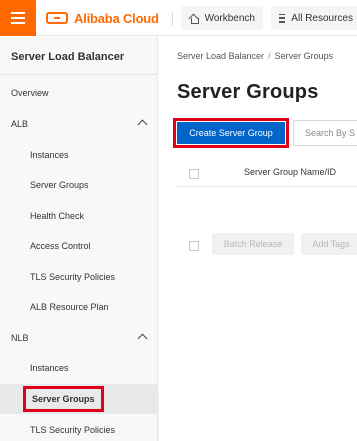 The width and height of the screenshot is (357, 441). I want to click on sidebar-item-access-control: Access Control, so click(79, 246).